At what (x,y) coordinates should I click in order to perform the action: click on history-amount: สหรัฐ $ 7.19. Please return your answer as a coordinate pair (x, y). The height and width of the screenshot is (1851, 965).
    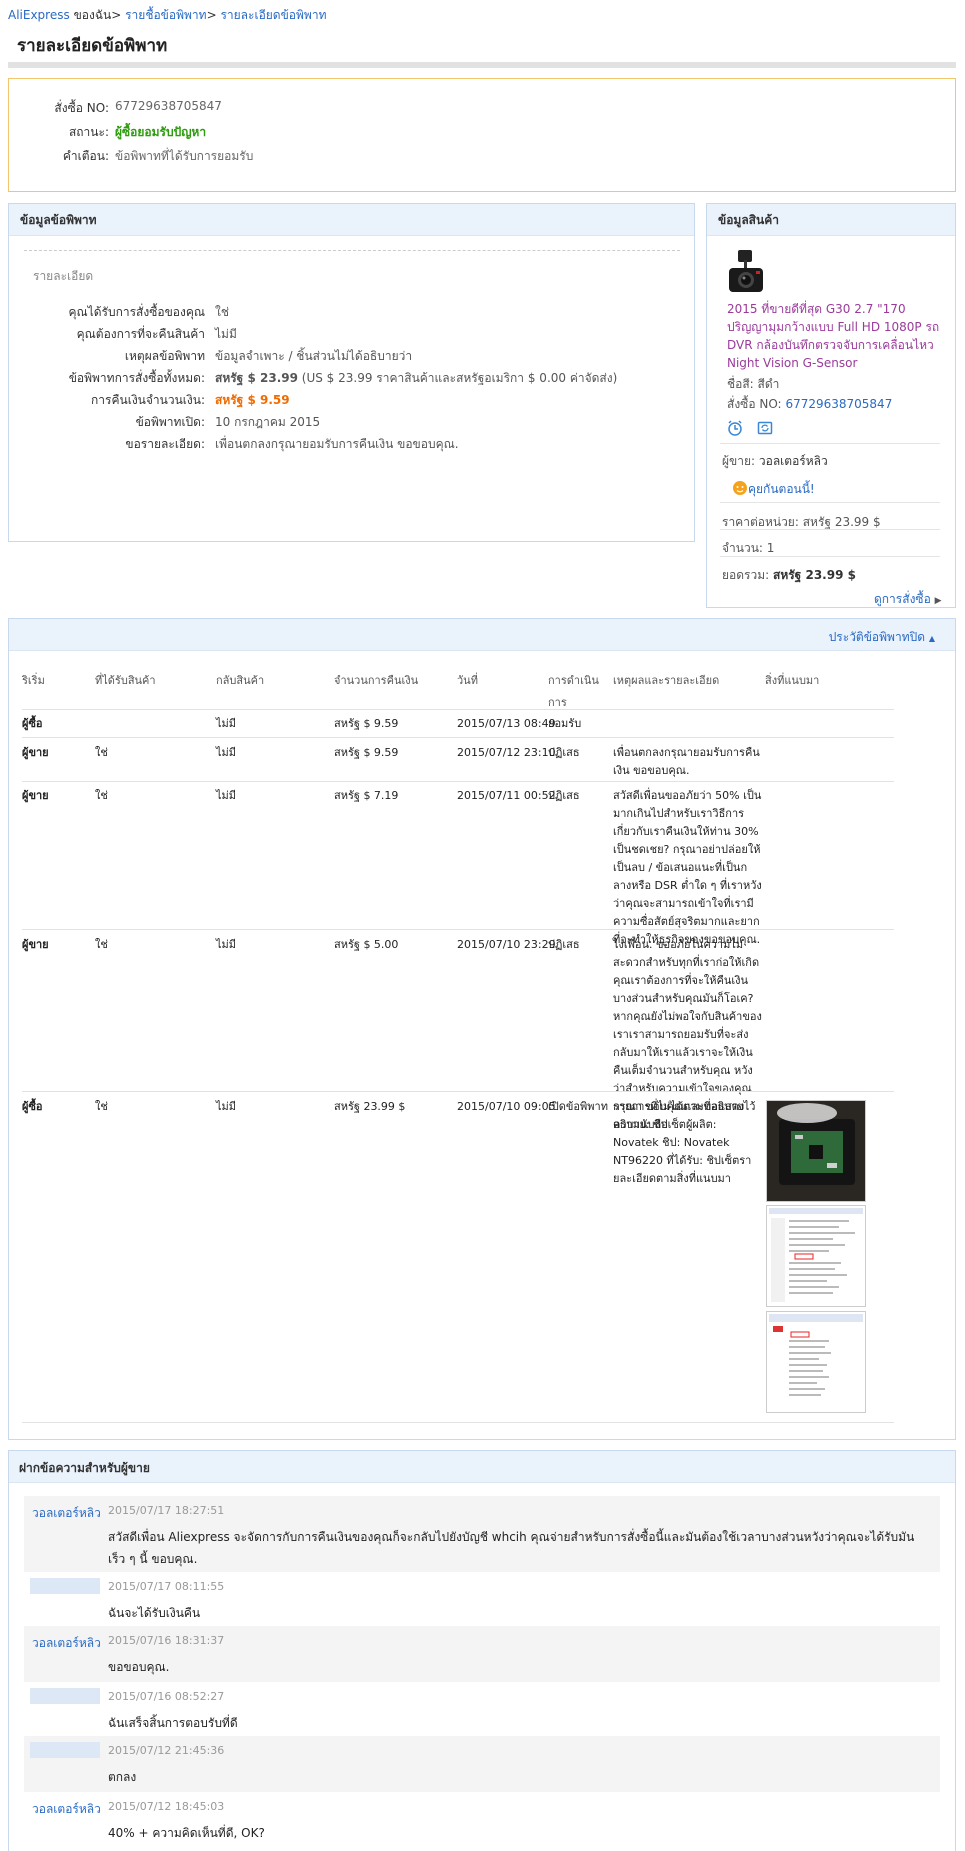
    Looking at the image, I should click on (366, 795).